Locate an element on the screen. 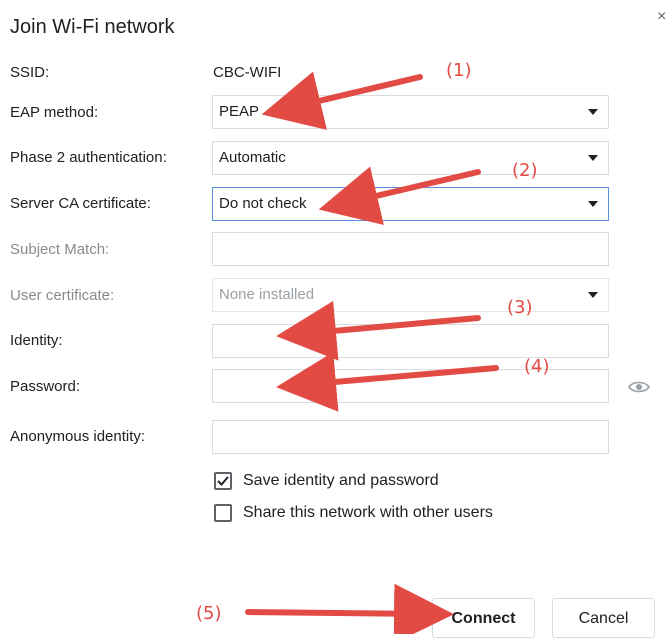 The image size is (671, 638). phase2-label: Phase 2 authentication: is located at coordinates (88, 157).